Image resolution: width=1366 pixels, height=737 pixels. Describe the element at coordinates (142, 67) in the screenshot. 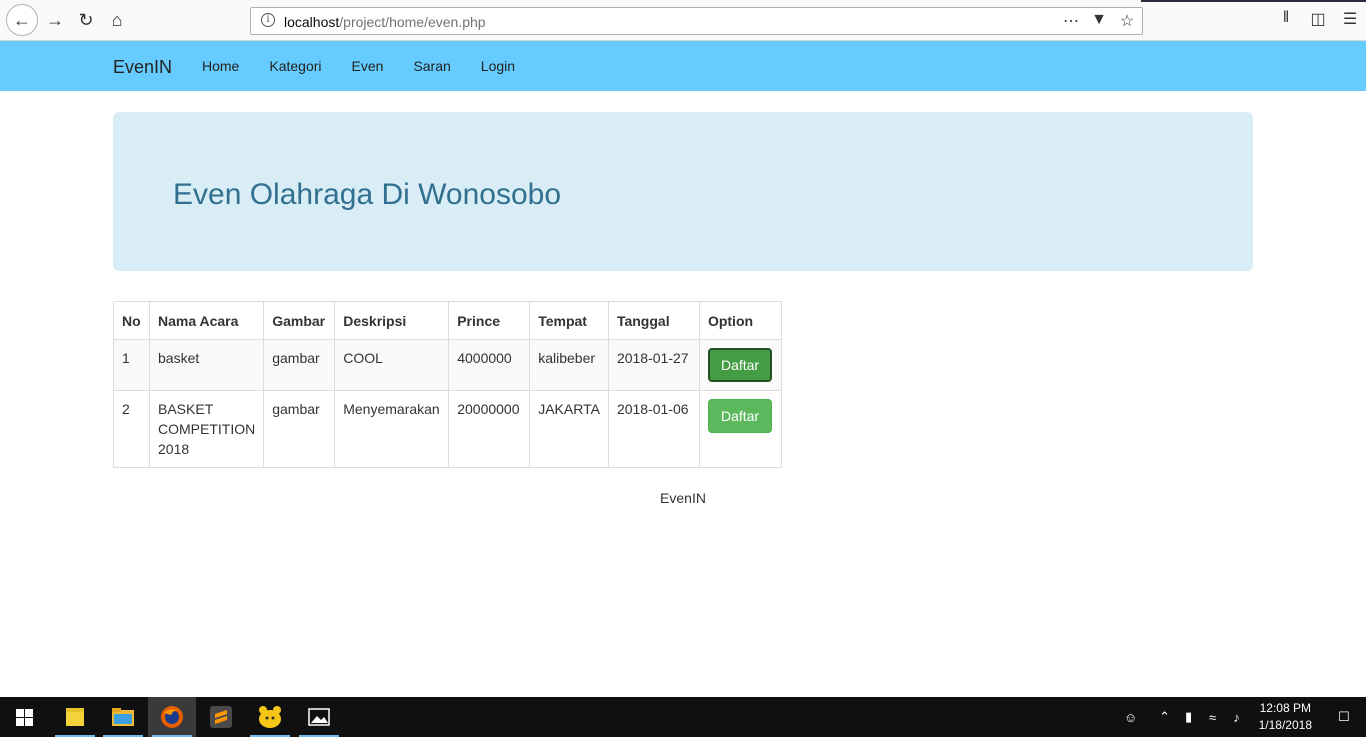

I see `navbar-brand: EvenIN` at that location.